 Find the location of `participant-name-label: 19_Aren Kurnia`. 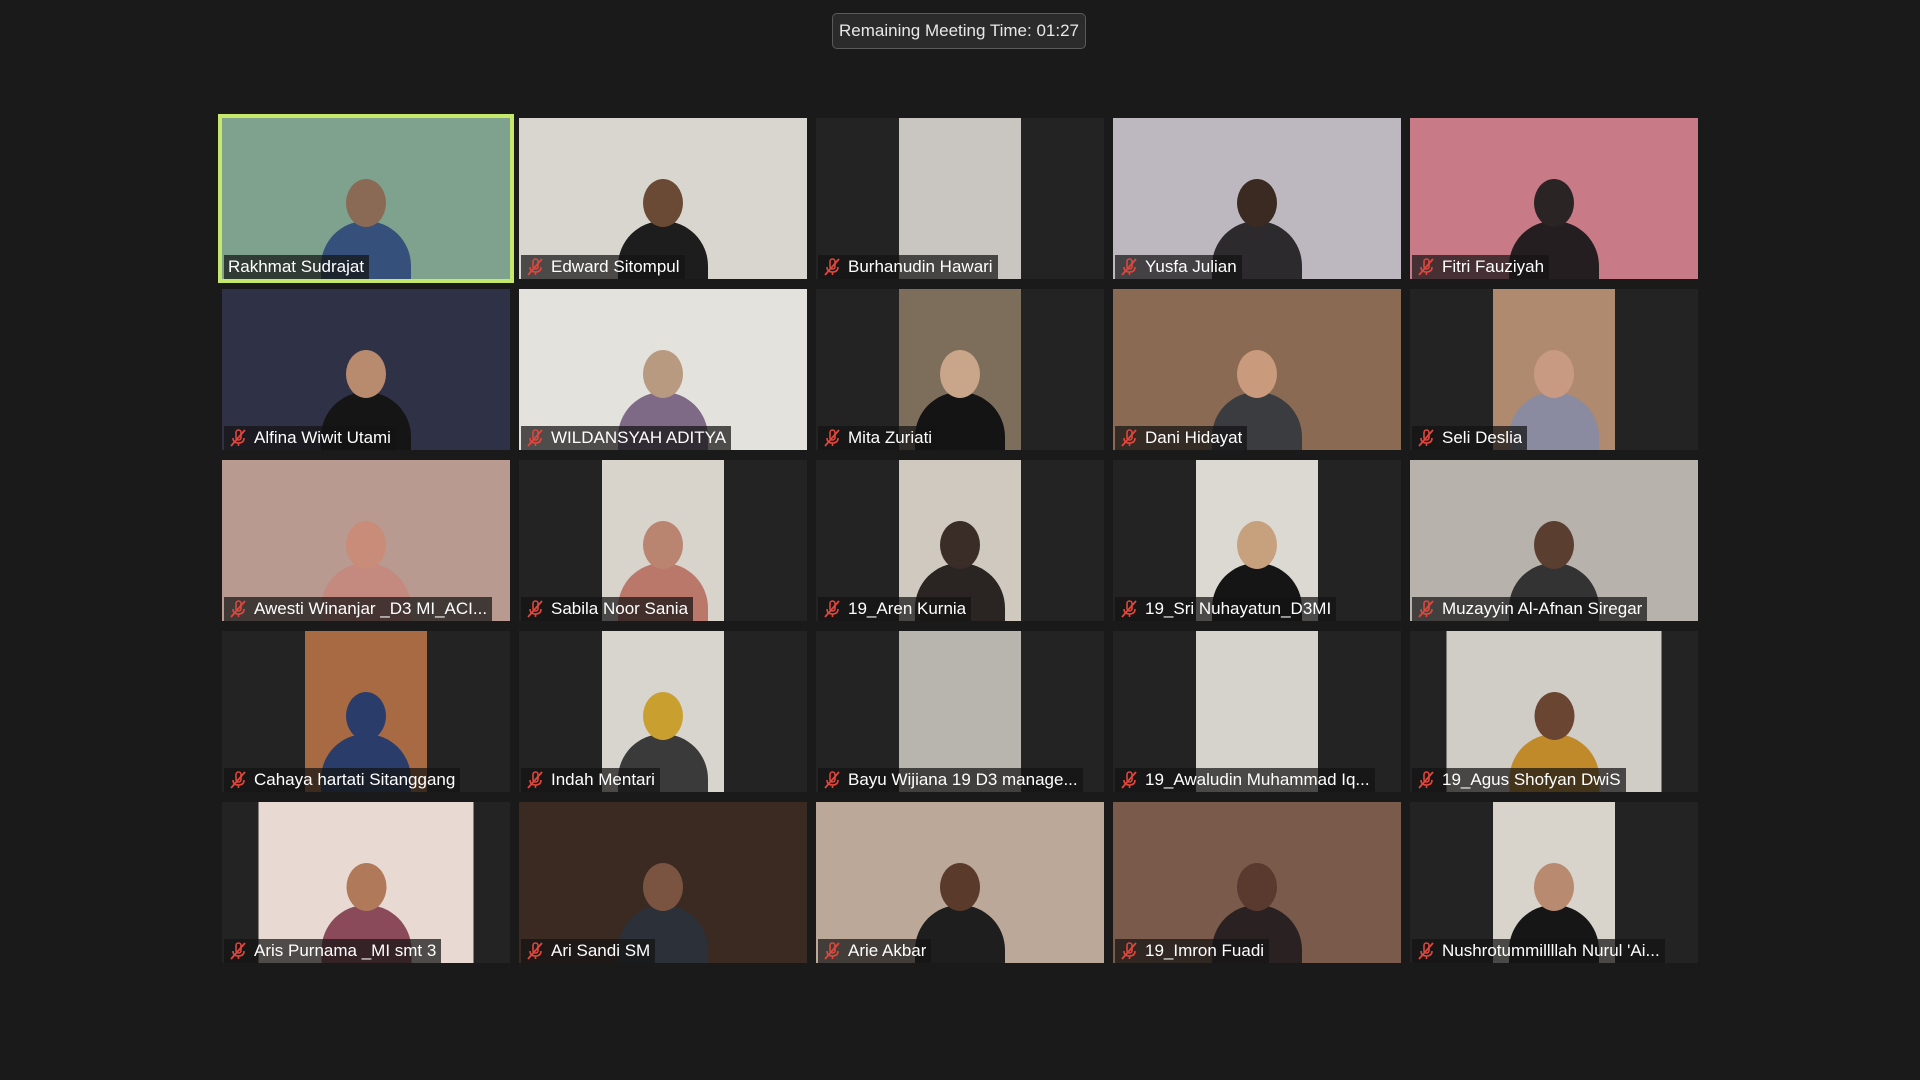

participant-name-label: 19_Aren Kurnia is located at coordinates (895, 609).